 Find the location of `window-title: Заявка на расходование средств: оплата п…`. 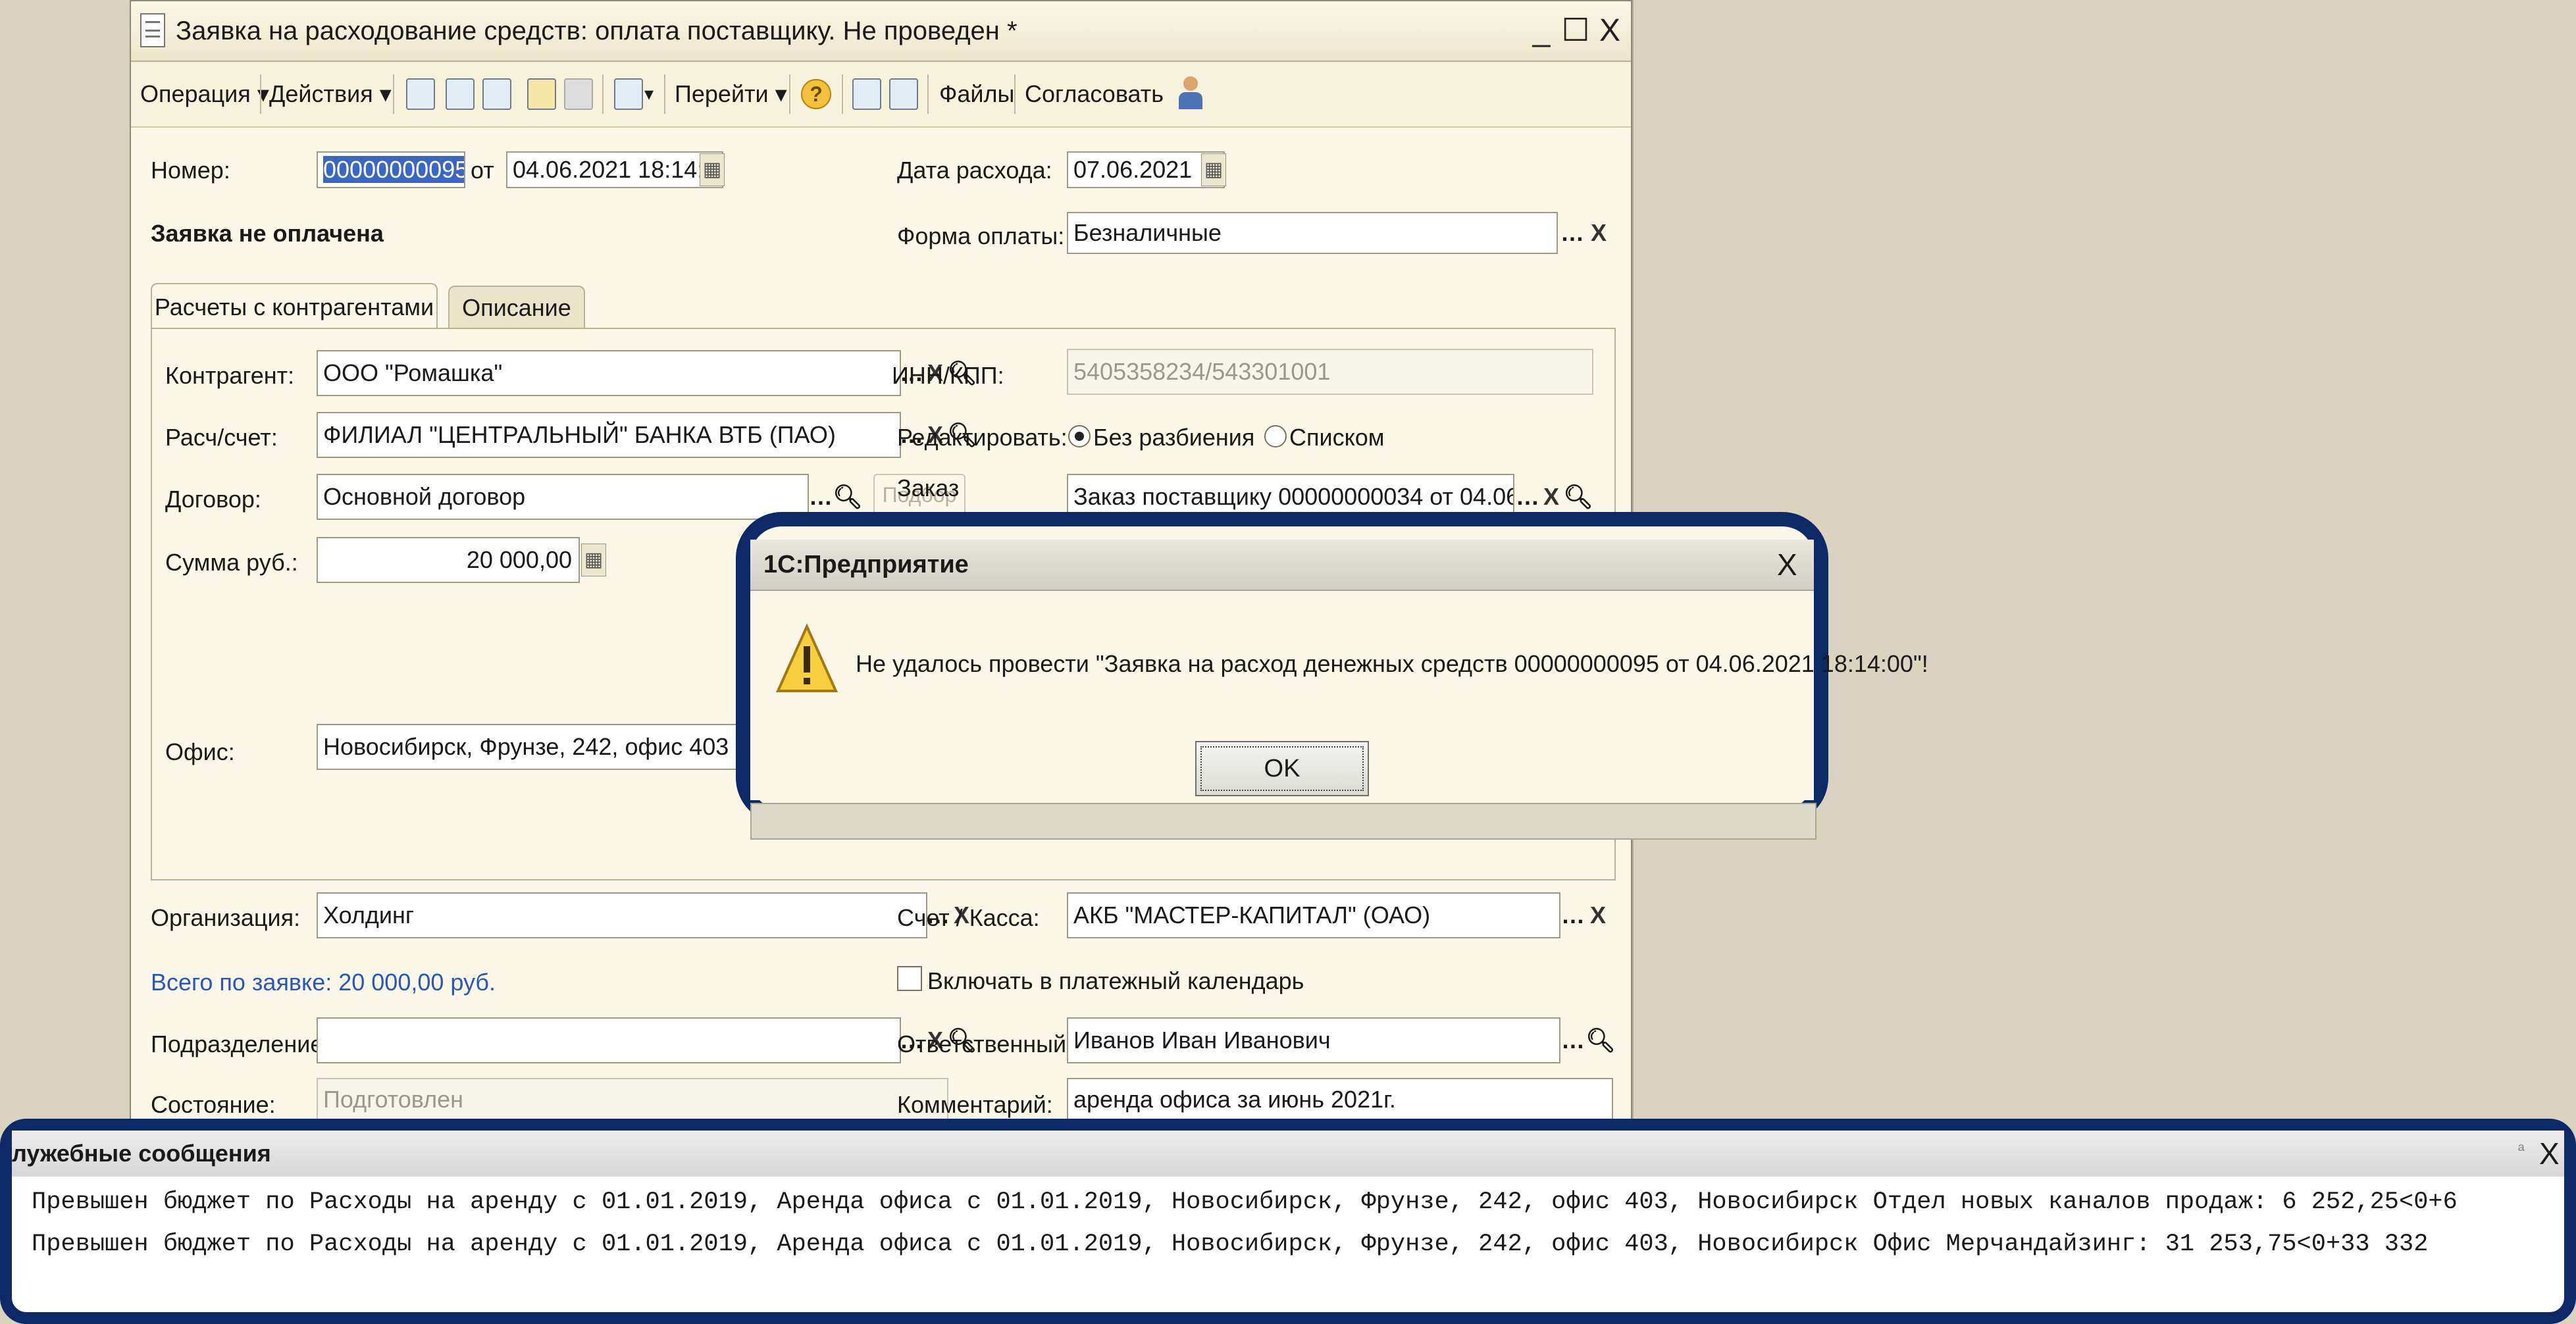

window-title: Заявка на расходование средств: оплата п… is located at coordinates (597, 30).